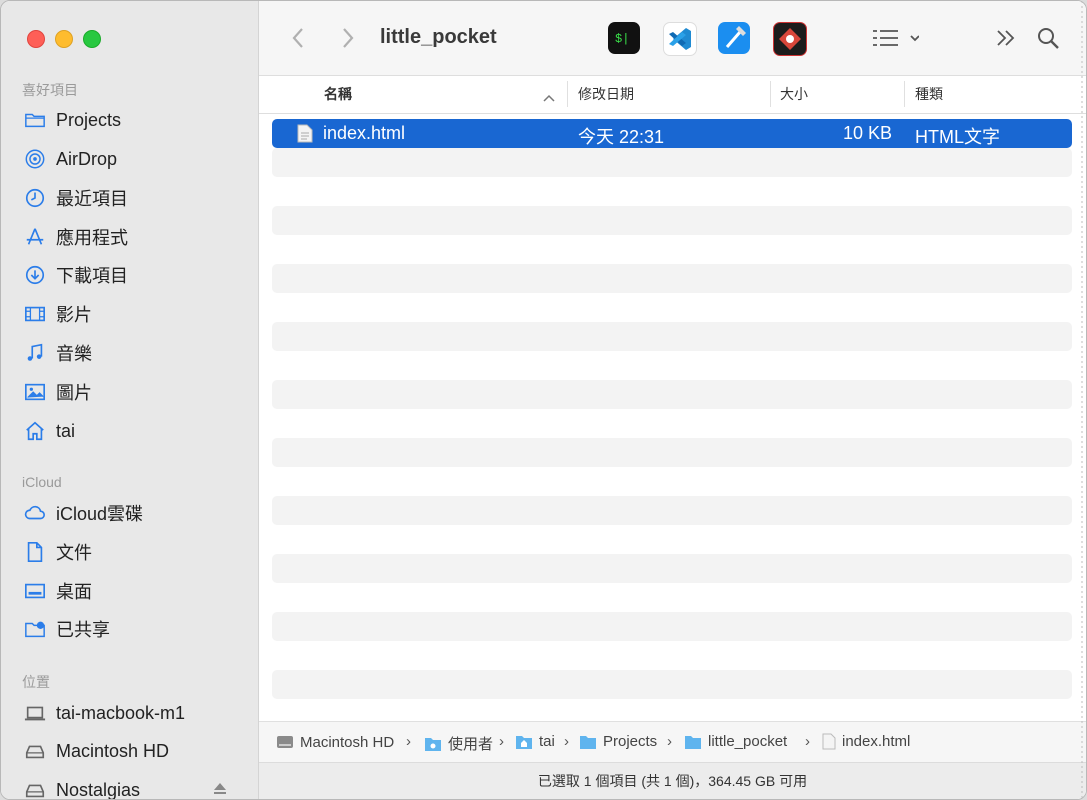 This screenshot has width=1087, height=800. What do you see at coordinates (35, 431) in the screenshot?
I see `home-icon` at bounding box center [35, 431].